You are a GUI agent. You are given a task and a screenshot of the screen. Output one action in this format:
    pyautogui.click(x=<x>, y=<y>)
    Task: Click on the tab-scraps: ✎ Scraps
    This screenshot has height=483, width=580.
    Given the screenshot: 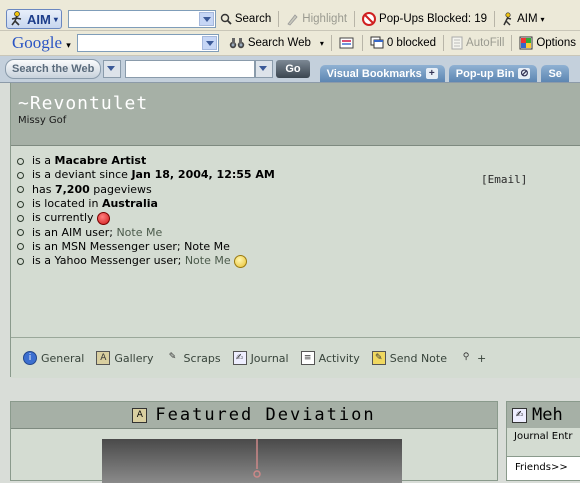 What is the action you would take?
    pyautogui.click(x=187, y=358)
    